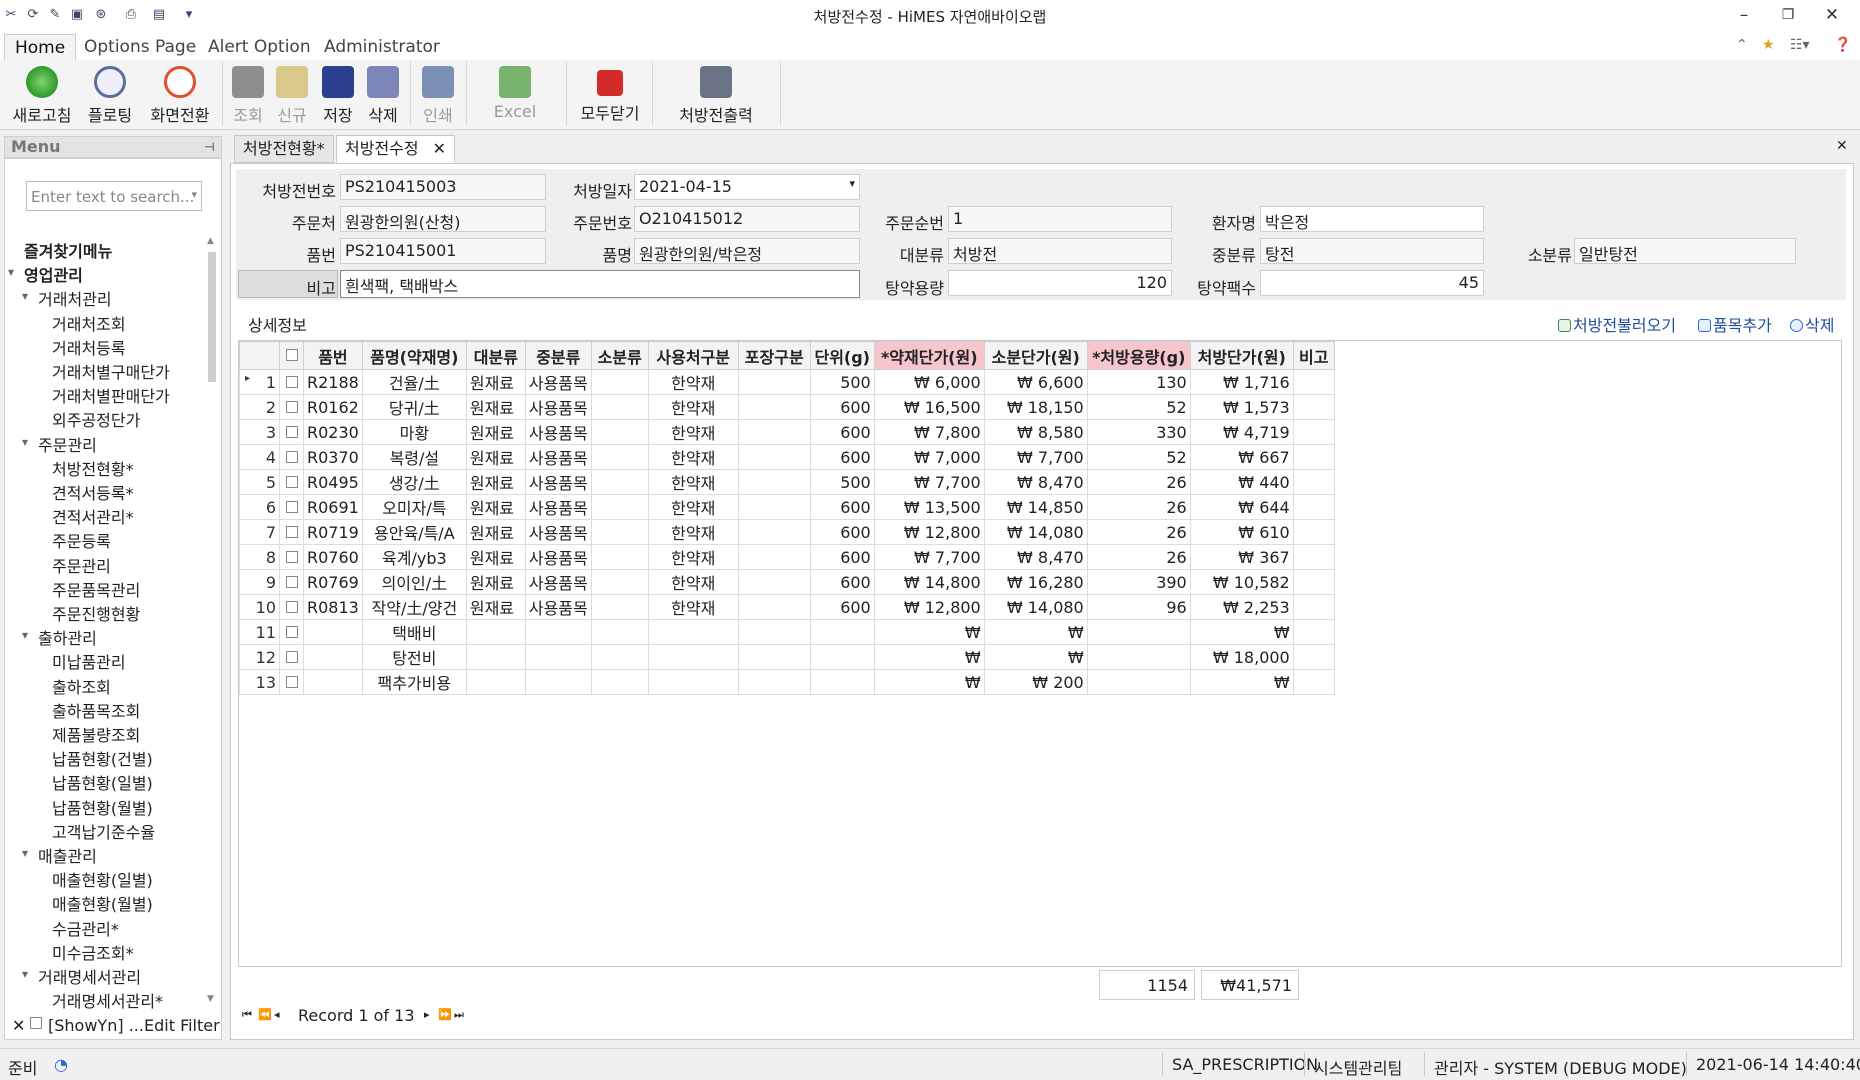 The width and height of the screenshot is (1860, 1080). I want to click on menu-item: 미납품관리, so click(89, 661).